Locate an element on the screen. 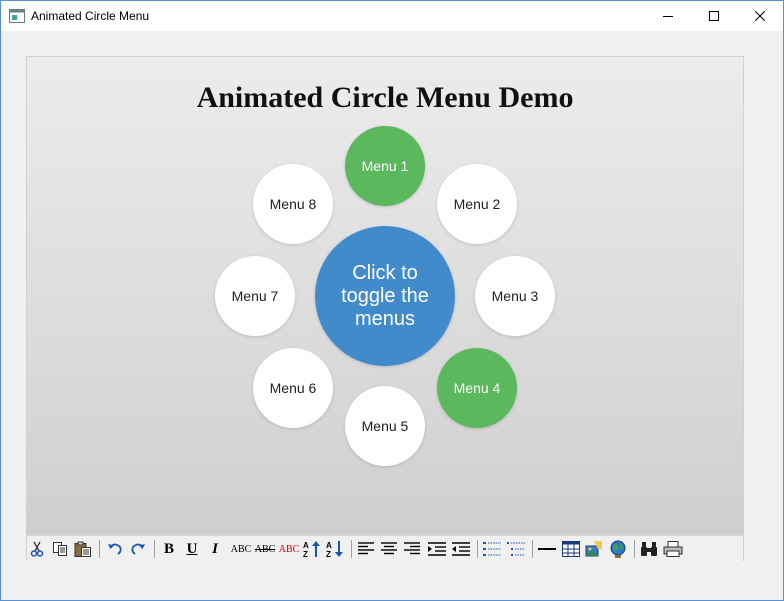 The height and width of the screenshot is (601, 784). copy-icon is located at coordinates (60, 549).